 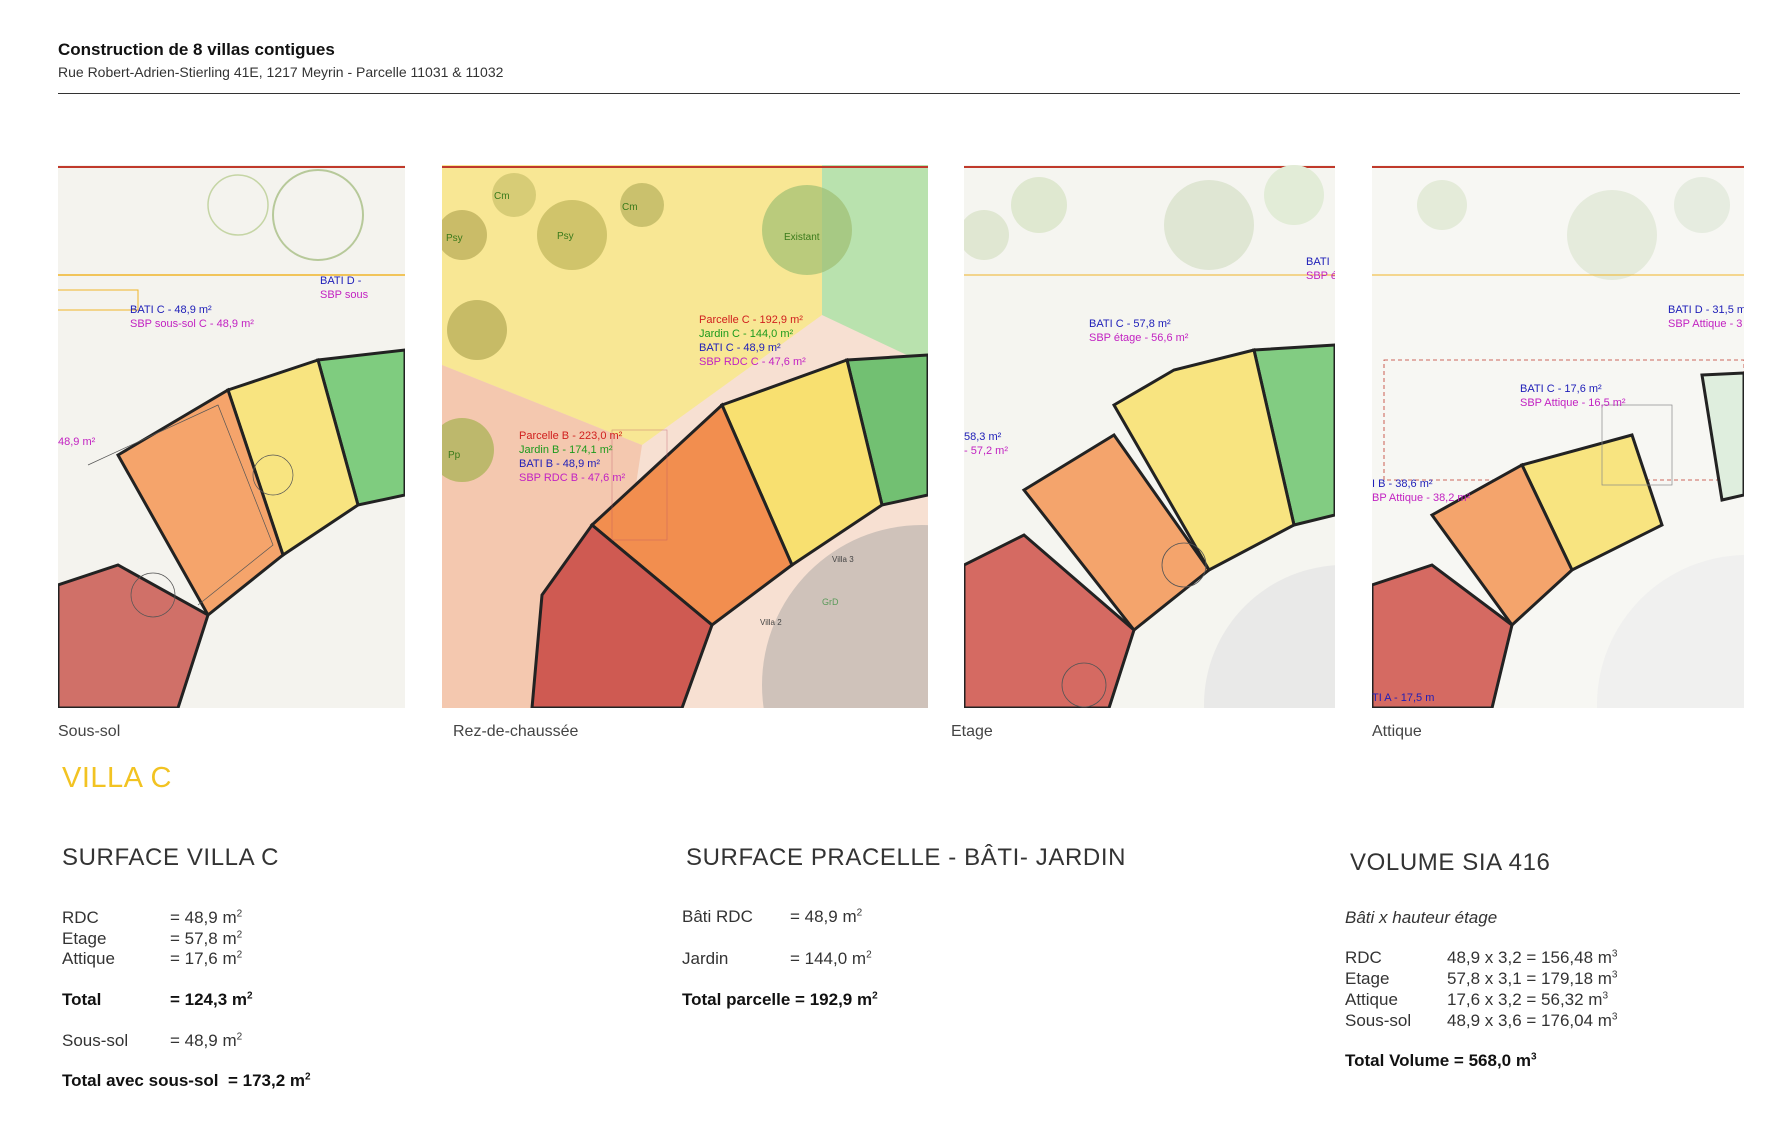 What do you see at coordinates (1402, 484) in the screenshot?
I see `plan-label: I B - 38,6 m²` at bounding box center [1402, 484].